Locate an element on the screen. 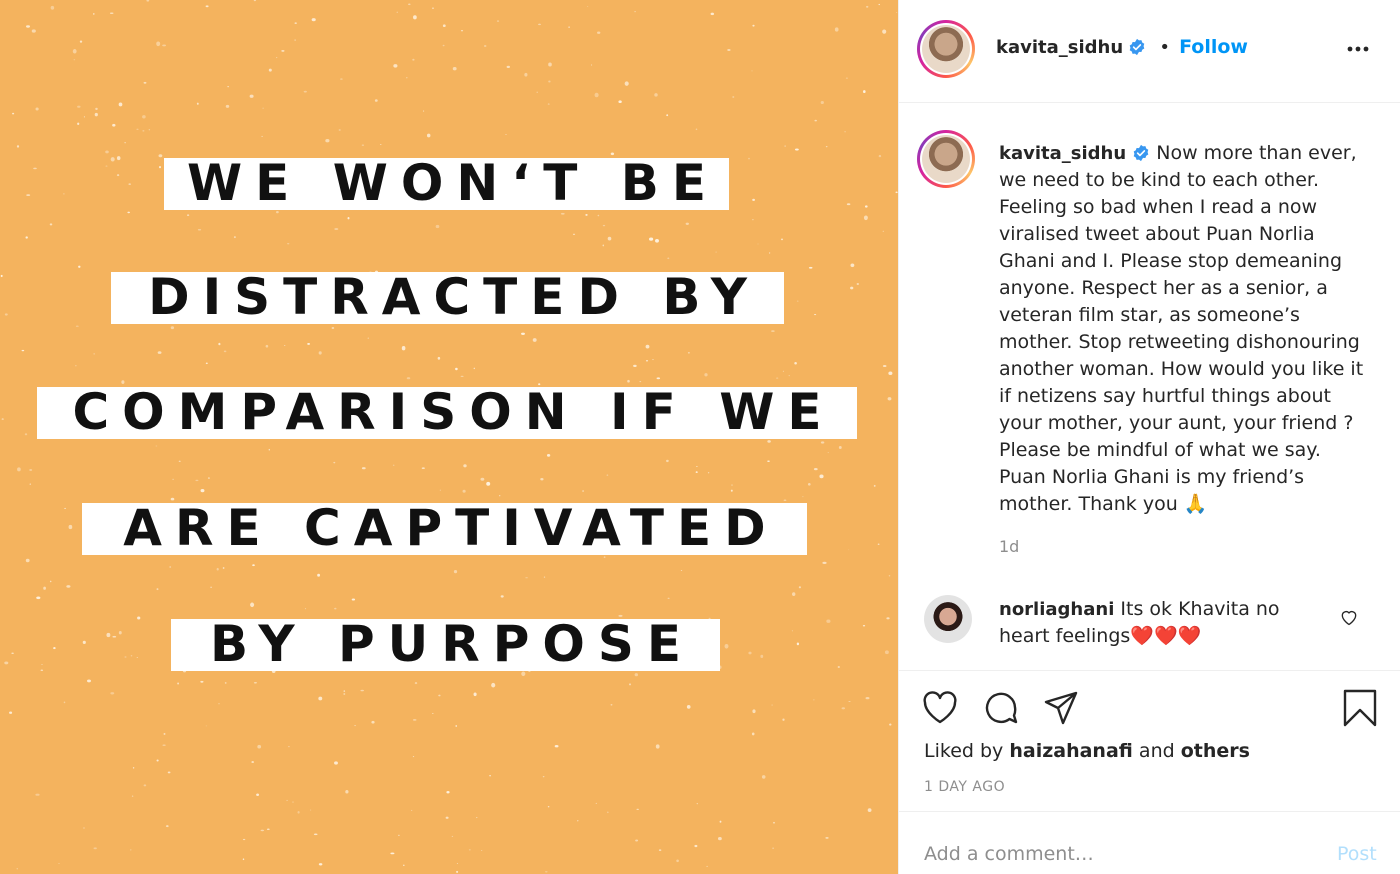 The width and height of the screenshot is (1400, 874). follow-button: Follow is located at coordinates (1213, 47).